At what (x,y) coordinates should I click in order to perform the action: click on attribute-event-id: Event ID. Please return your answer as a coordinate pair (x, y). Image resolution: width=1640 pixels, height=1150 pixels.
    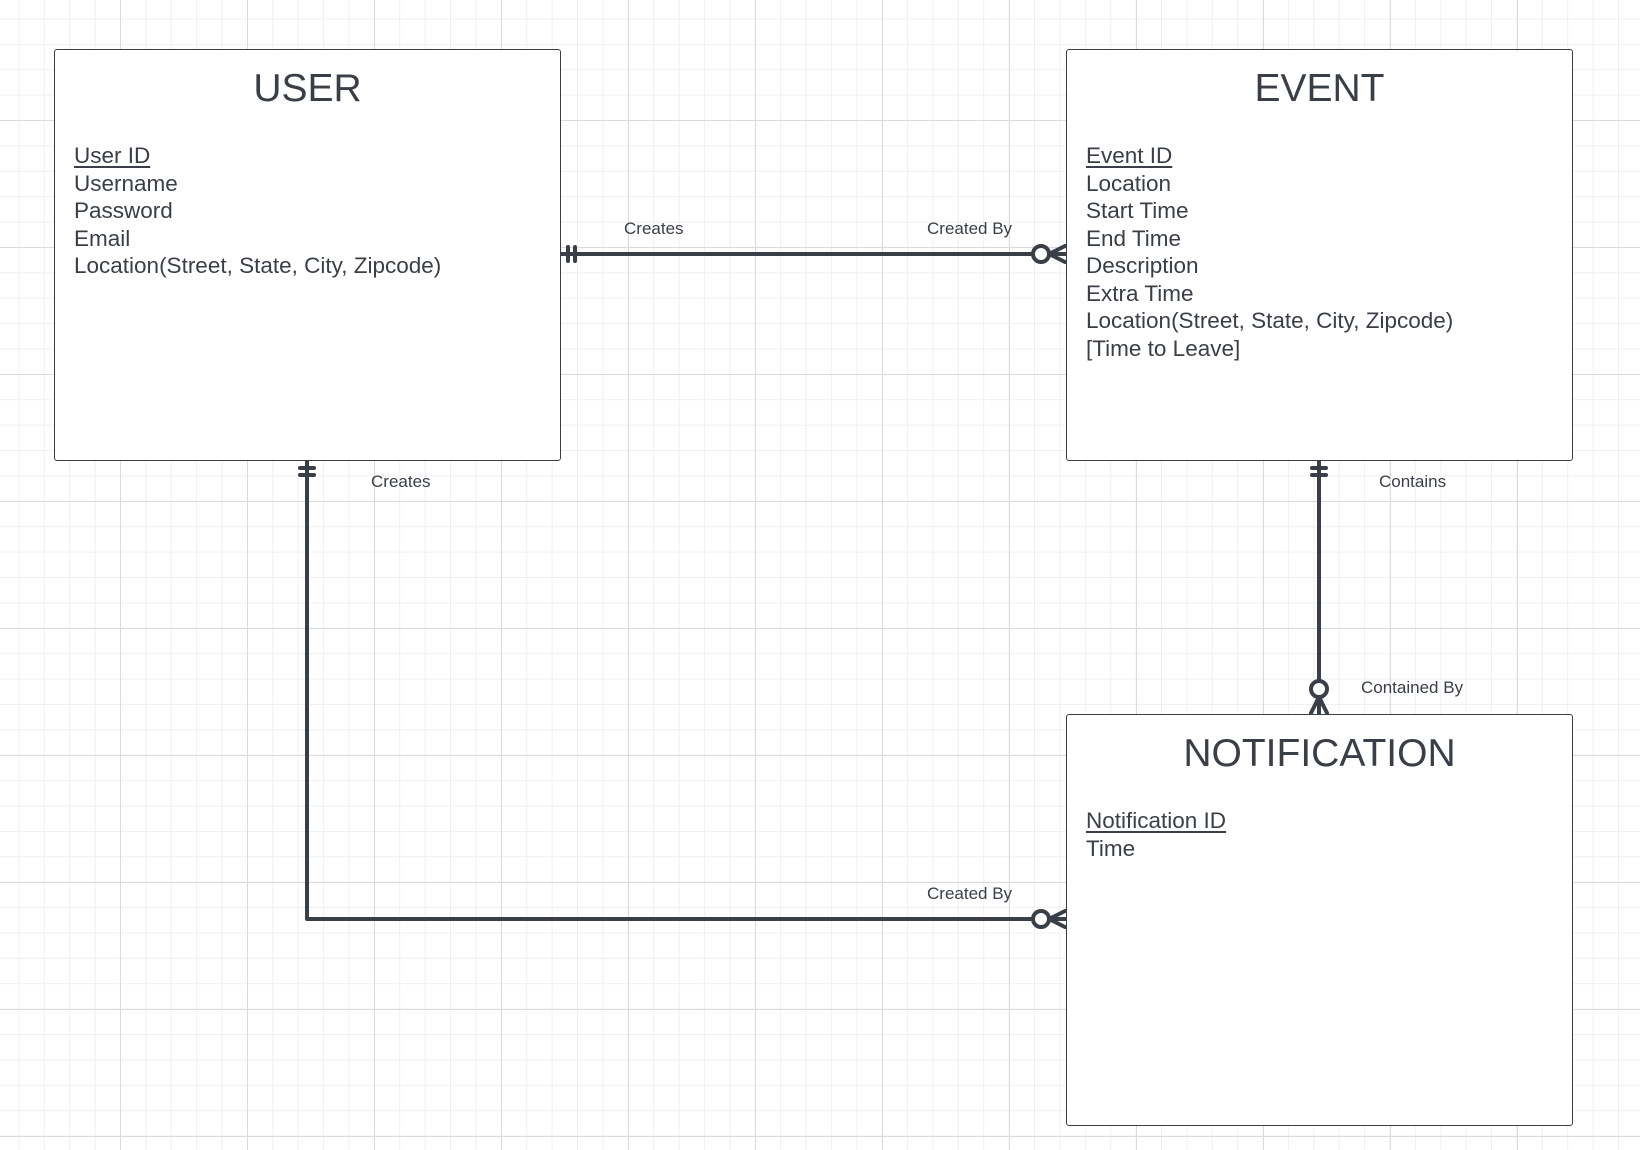
    Looking at the image, I should click on (1129, 155).